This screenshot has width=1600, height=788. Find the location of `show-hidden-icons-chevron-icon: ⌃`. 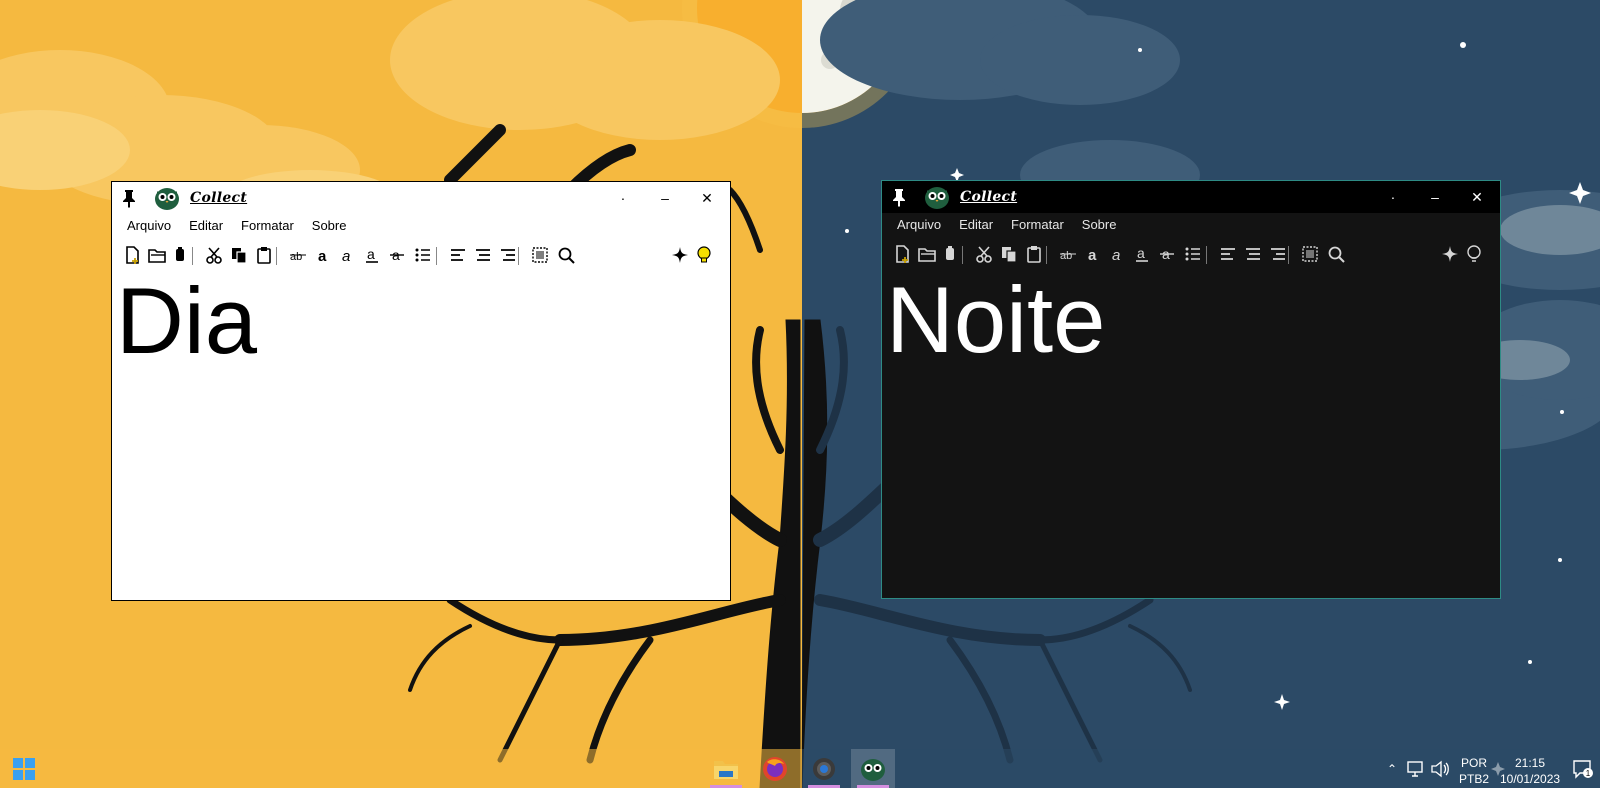

show-hidden-icons-chevron-icon: ⌃ is located at coordinates (1392, 769).